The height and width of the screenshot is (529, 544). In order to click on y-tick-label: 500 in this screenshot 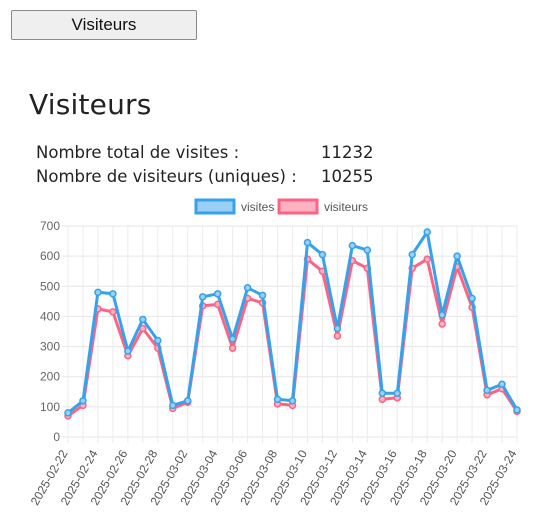, I will do `click(50, 286)`.